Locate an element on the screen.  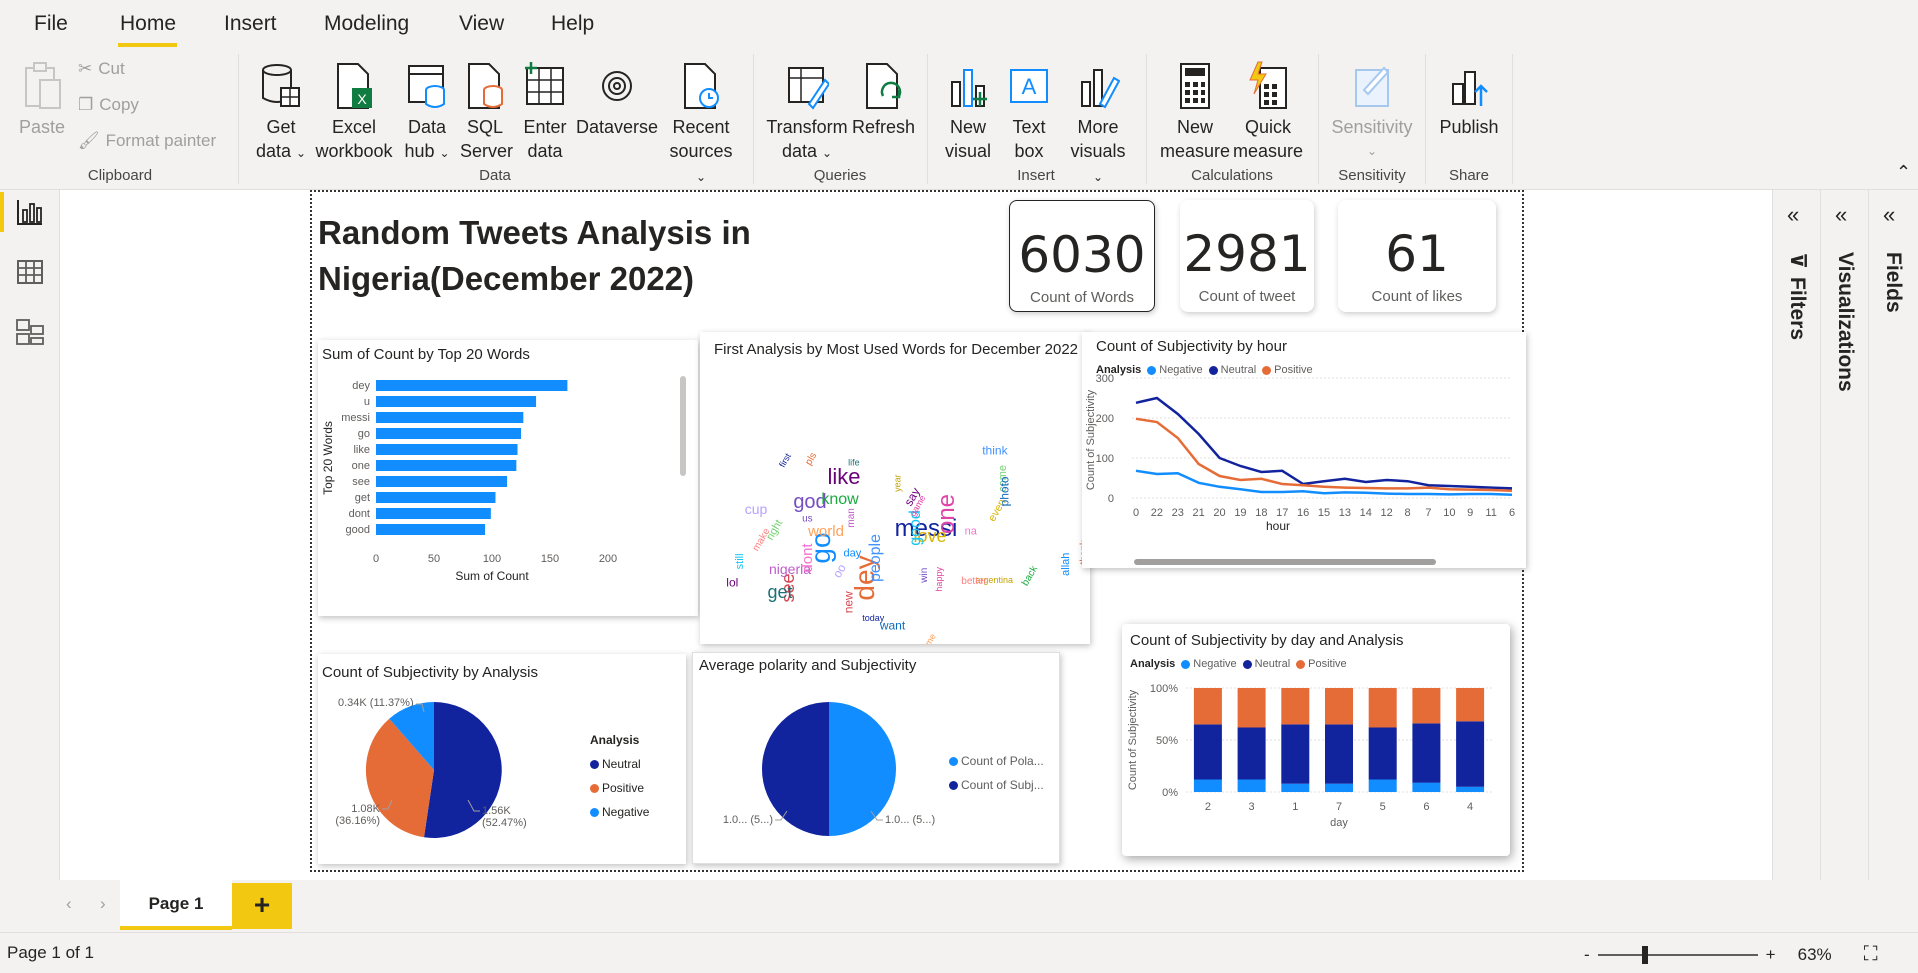
legend-neutral: Neutral is located at coordinates (619, 764).